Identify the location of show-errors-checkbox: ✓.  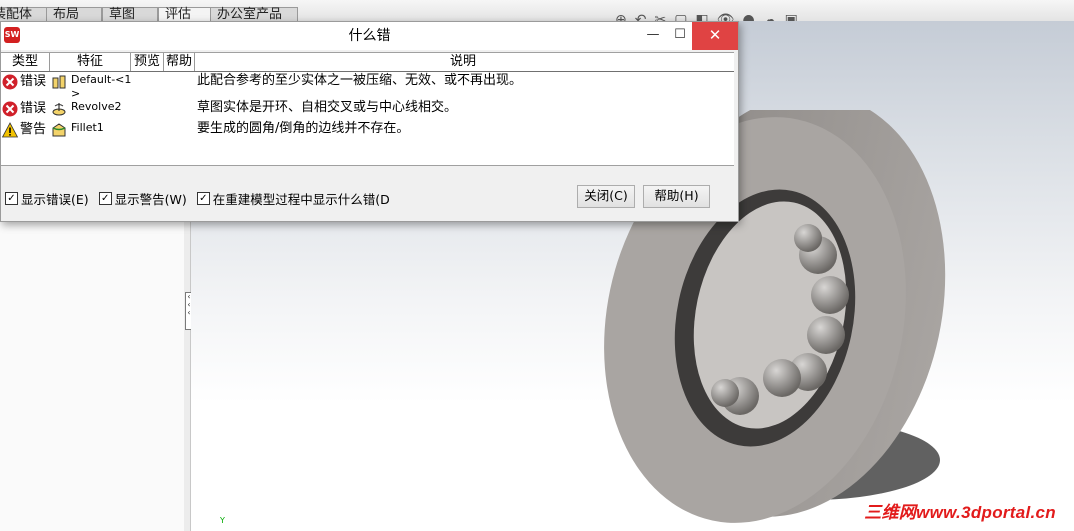
(11, 198).